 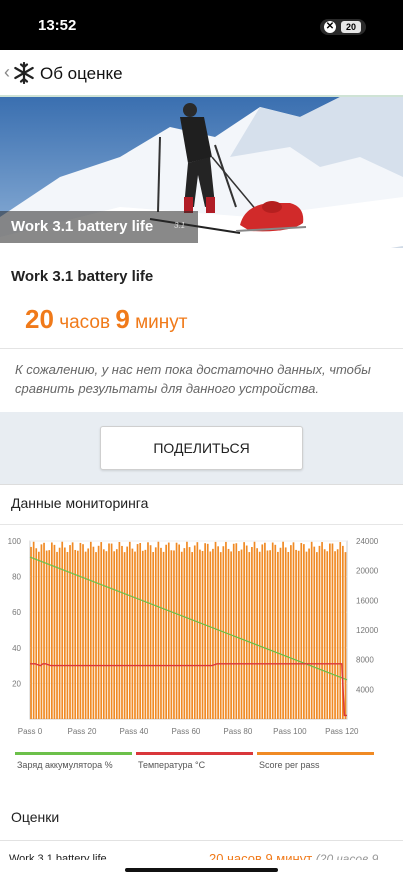 I want to click on x-tick-label: Pass 20, so click(x=82, y=731).